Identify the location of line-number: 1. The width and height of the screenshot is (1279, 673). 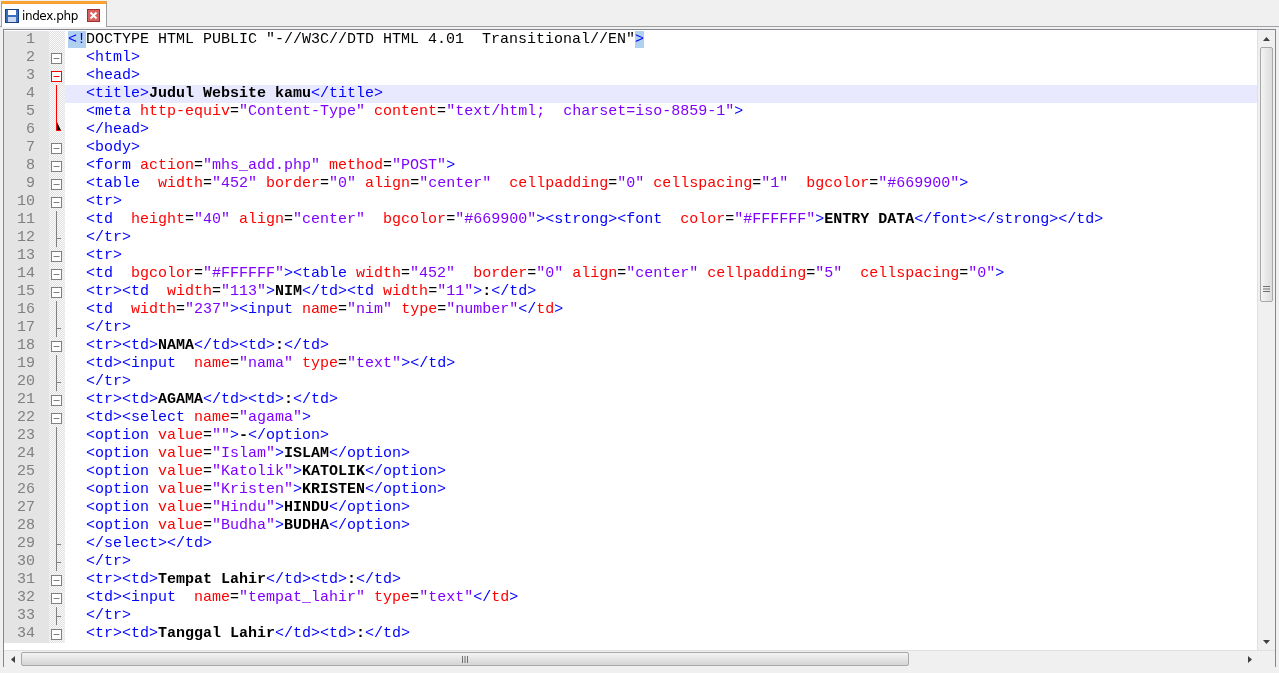
(26, 40).